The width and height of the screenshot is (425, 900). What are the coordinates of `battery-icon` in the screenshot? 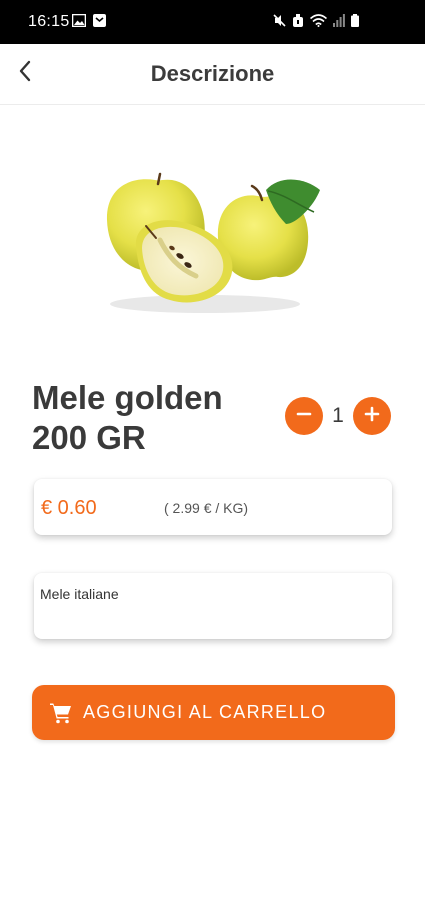 It's located at (355, 20).